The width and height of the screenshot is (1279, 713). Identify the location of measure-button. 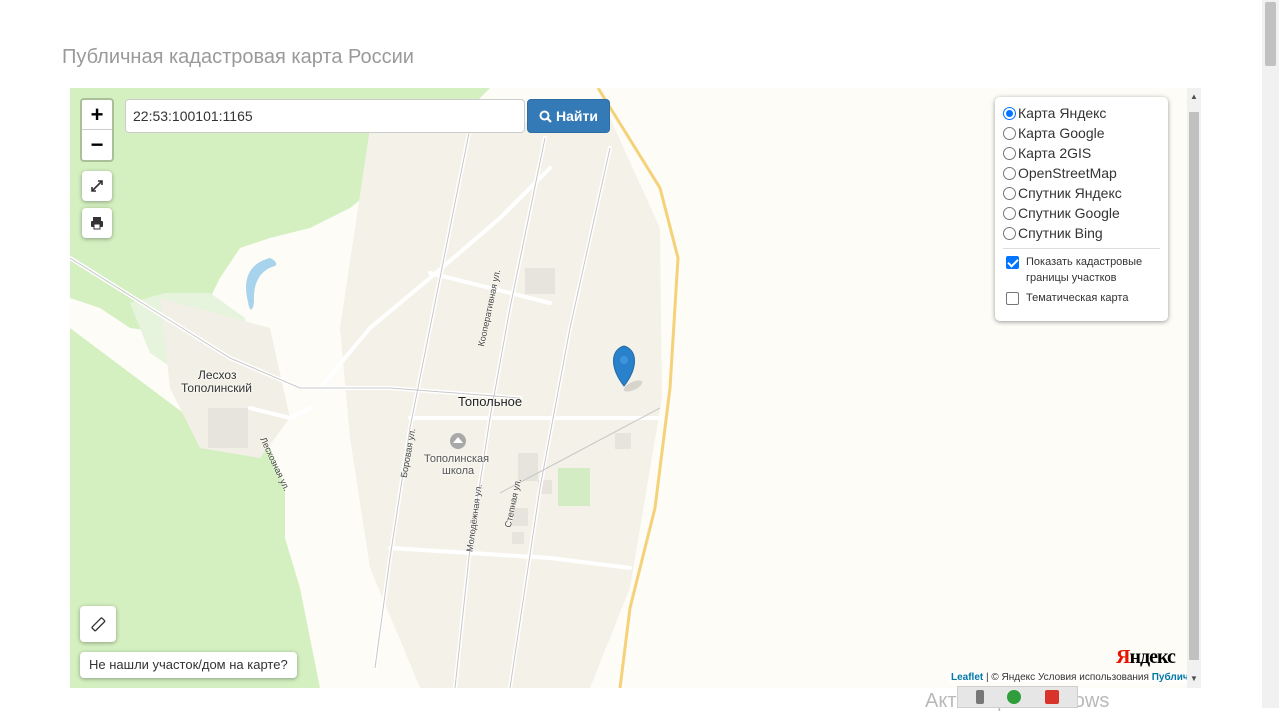
(98, 624).